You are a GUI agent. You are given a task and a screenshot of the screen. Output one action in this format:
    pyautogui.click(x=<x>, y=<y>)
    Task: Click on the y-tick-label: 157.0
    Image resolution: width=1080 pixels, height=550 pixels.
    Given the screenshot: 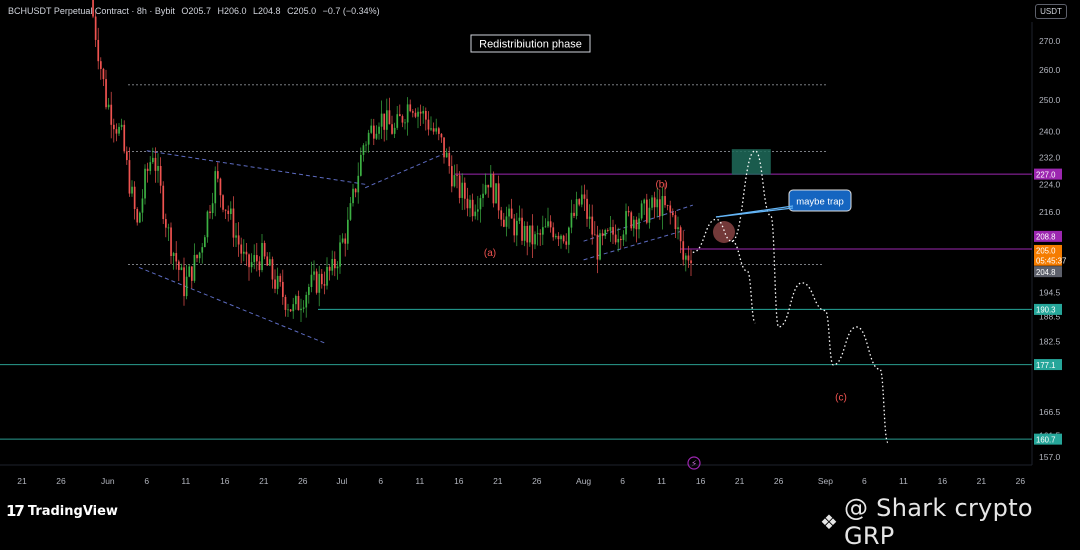 What is the action you would take?
    pyautogui.click(x=1050, y=457)
    